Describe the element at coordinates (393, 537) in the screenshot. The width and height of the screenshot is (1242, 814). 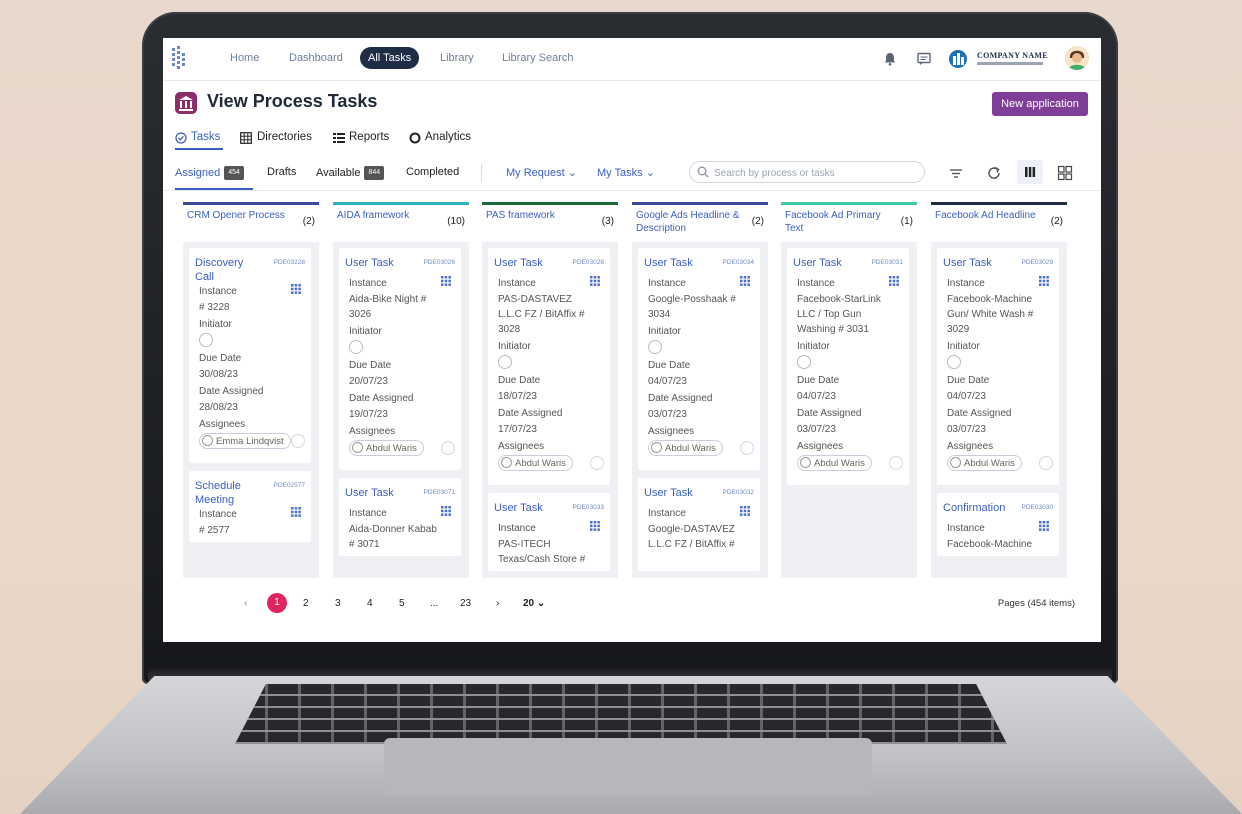
I see `instance-value: Aida-Donner Kabab # 3071` at that location.